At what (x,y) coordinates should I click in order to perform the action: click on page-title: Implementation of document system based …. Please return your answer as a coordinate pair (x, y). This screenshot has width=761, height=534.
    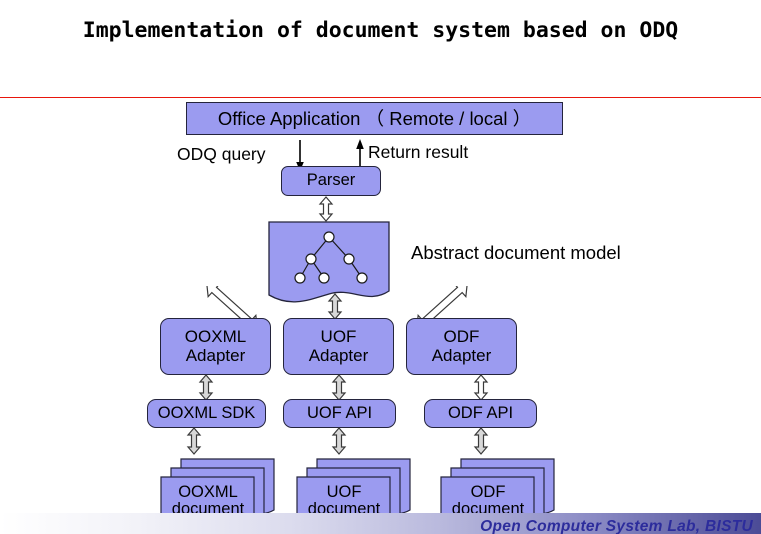
    Looking at the image, I should click on (380, 30).